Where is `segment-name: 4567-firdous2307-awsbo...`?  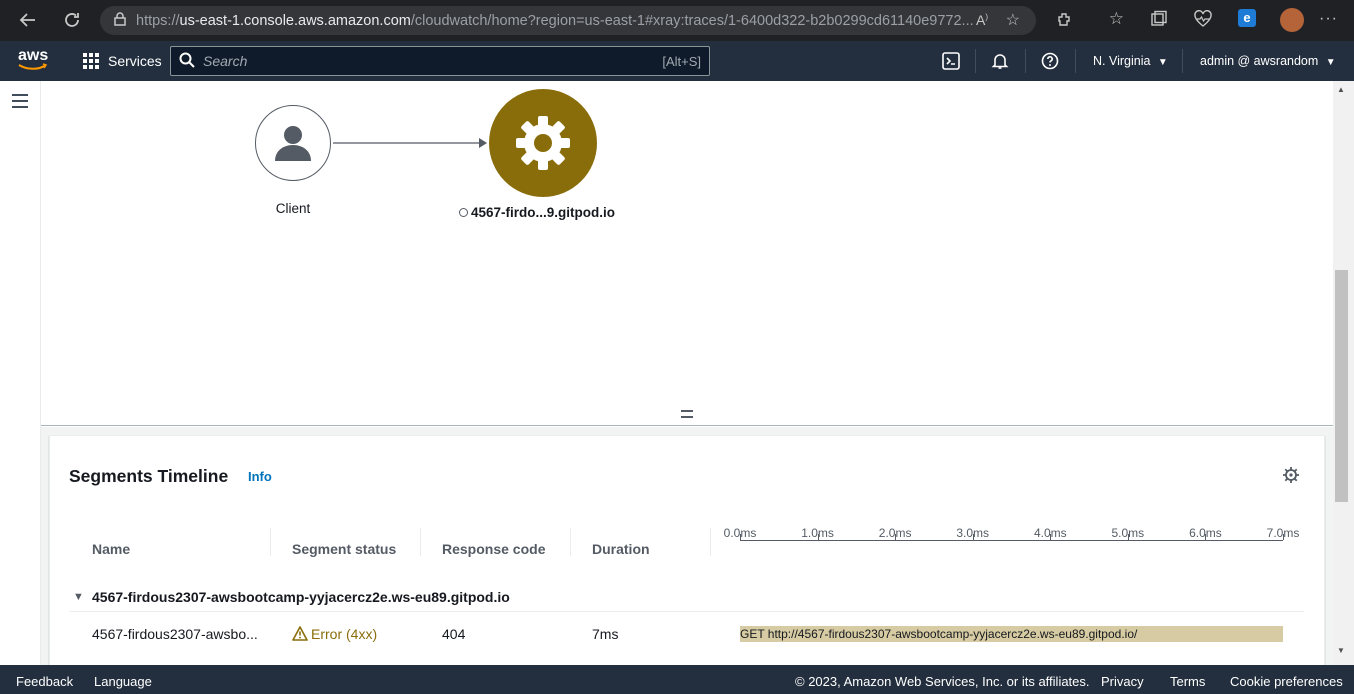
segment-name: 4567-firdous2307-awsbo... is located at coordinates (175, 634).